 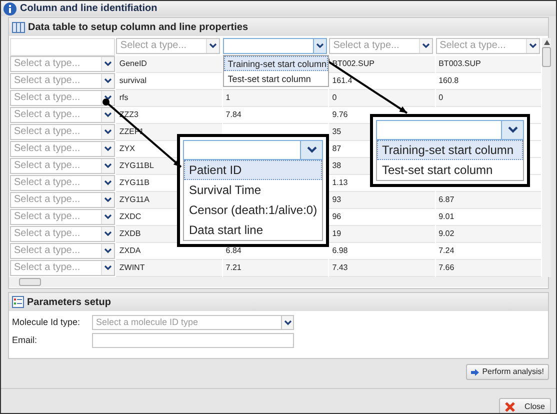 What do you see at coordinates (382, 234) in the screenshot?
I see `table-cell: 19` at bounding box center [382, 234].